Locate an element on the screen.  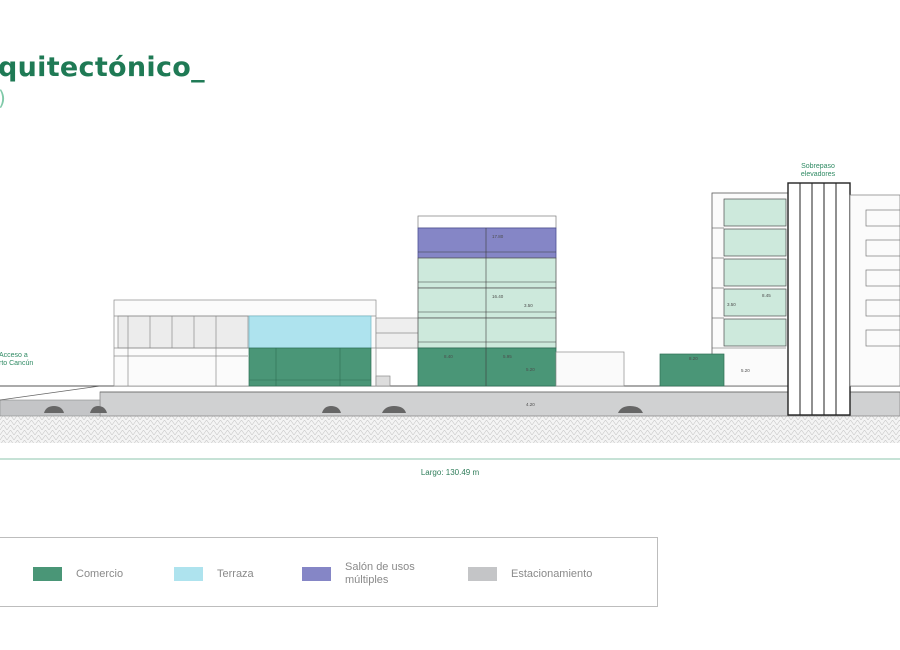
dim-ground-left: 8.40 is located at coordinates (448, 356).